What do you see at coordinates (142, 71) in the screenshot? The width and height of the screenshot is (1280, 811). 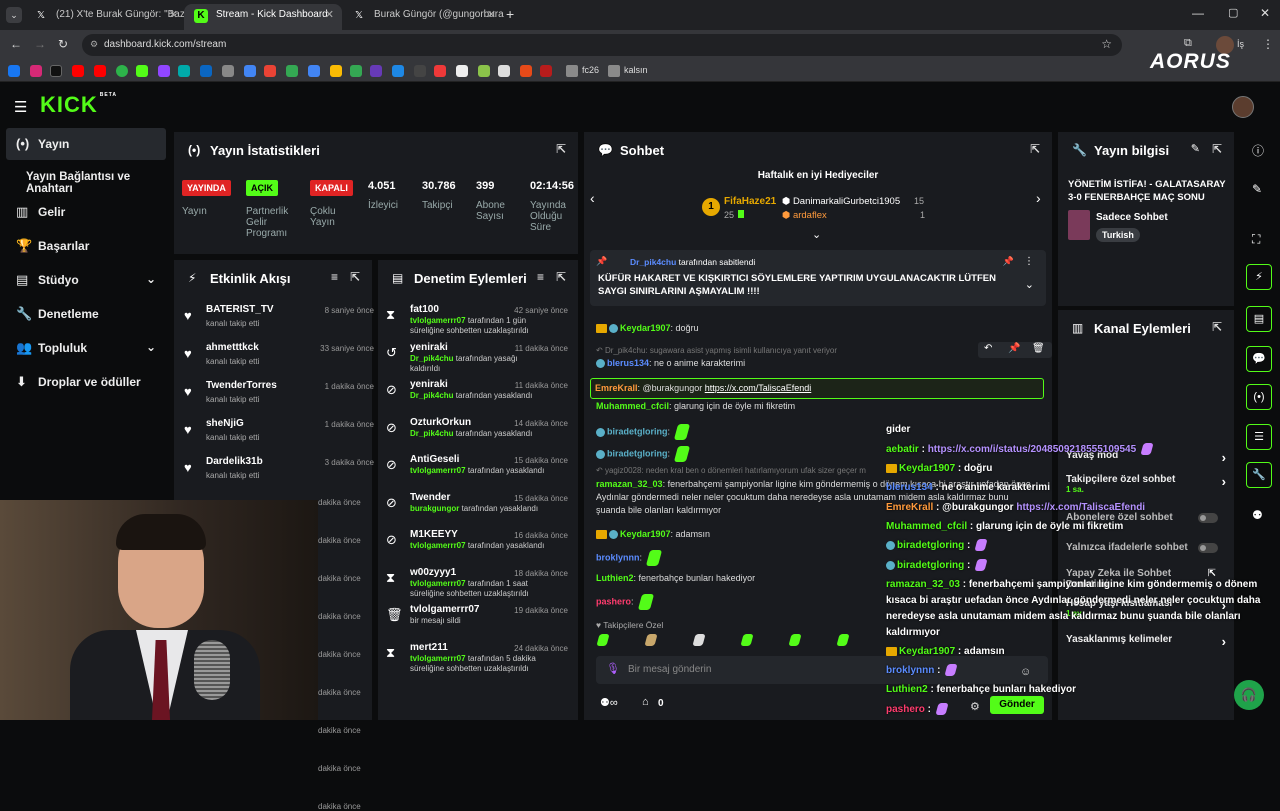 I see `kick-bookmark-icon` at bounding box center [142, 71].